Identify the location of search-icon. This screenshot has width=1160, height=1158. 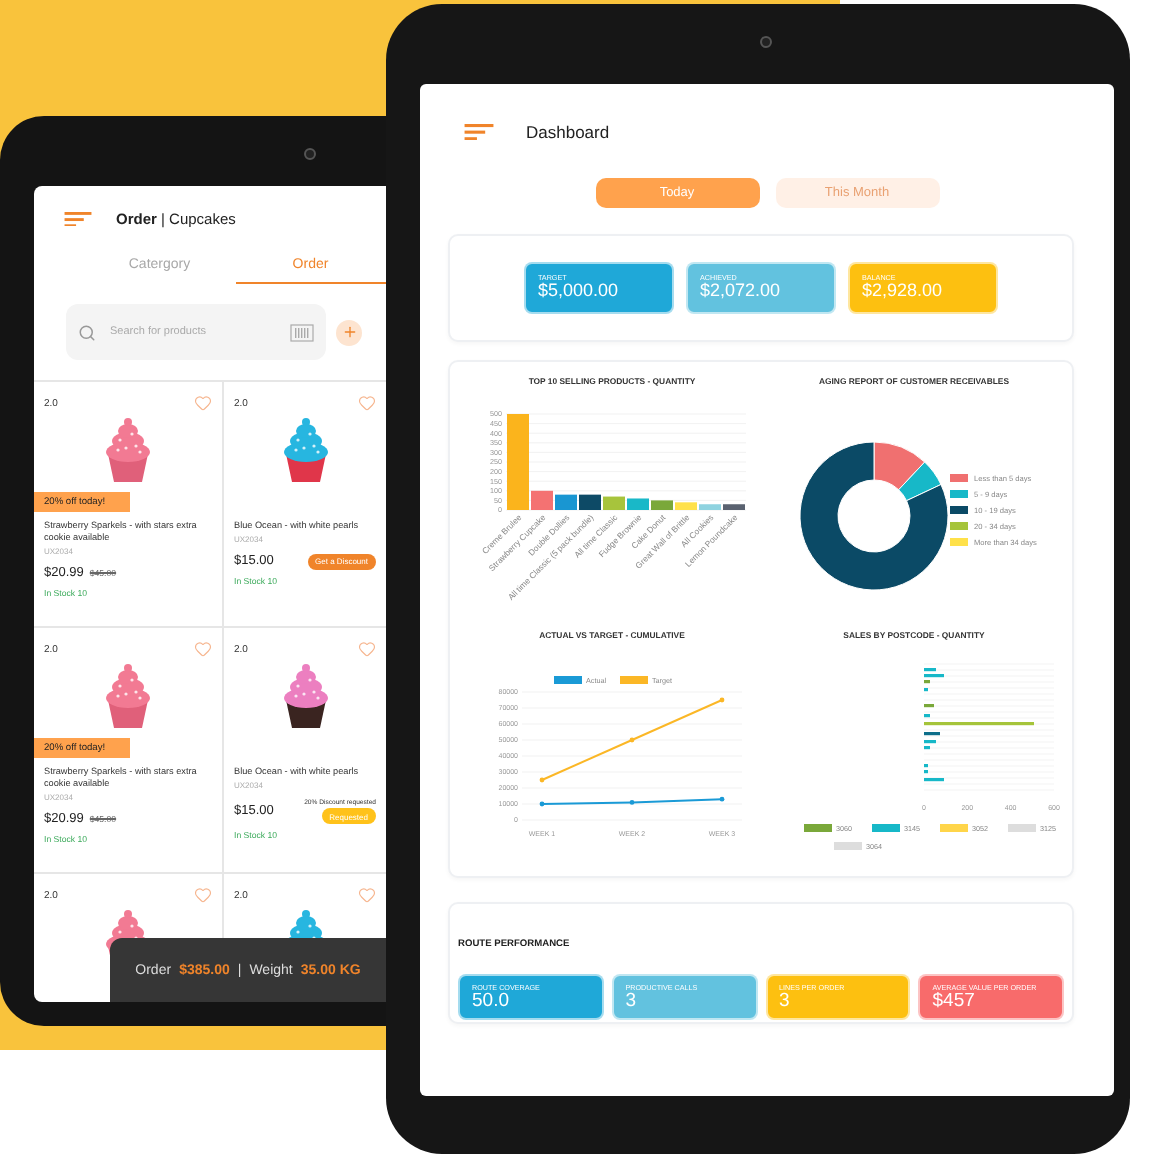
(87, 332).